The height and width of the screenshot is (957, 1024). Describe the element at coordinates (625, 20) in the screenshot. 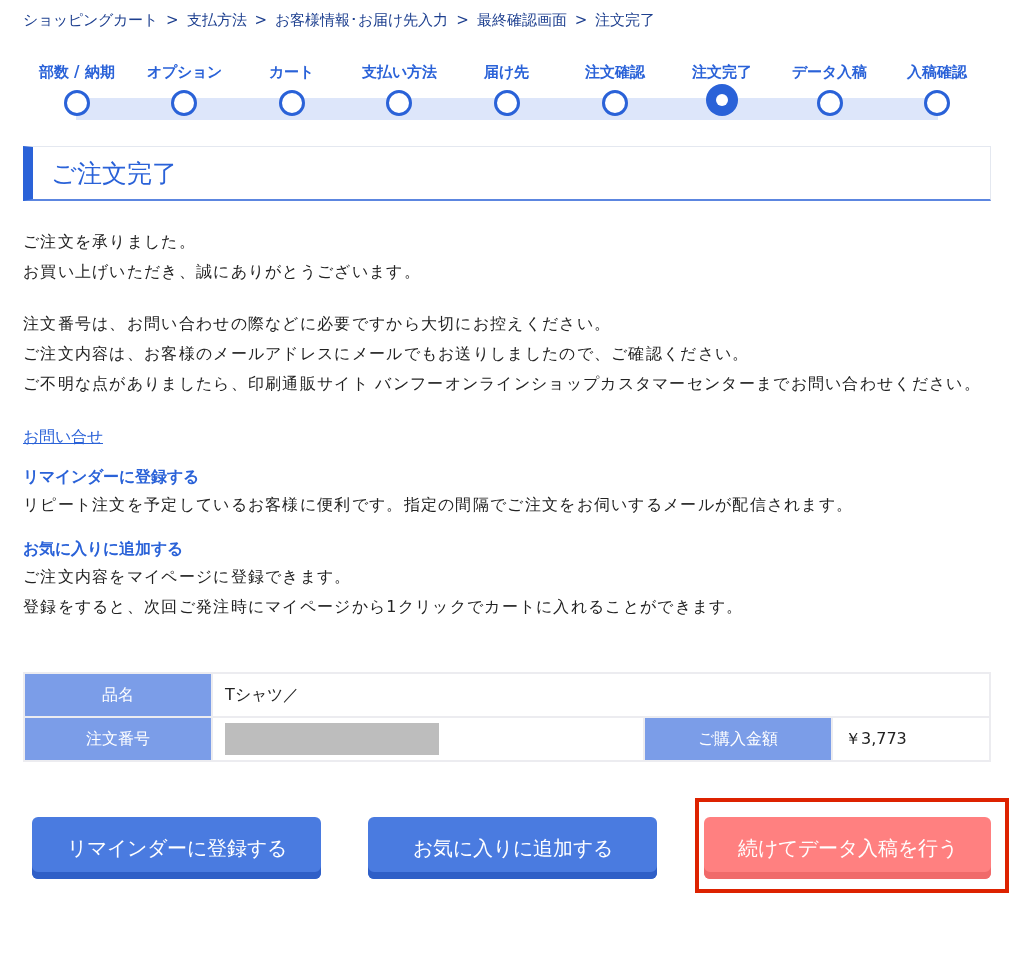

I see `breadcrumb-link: 注文完了` at that location.